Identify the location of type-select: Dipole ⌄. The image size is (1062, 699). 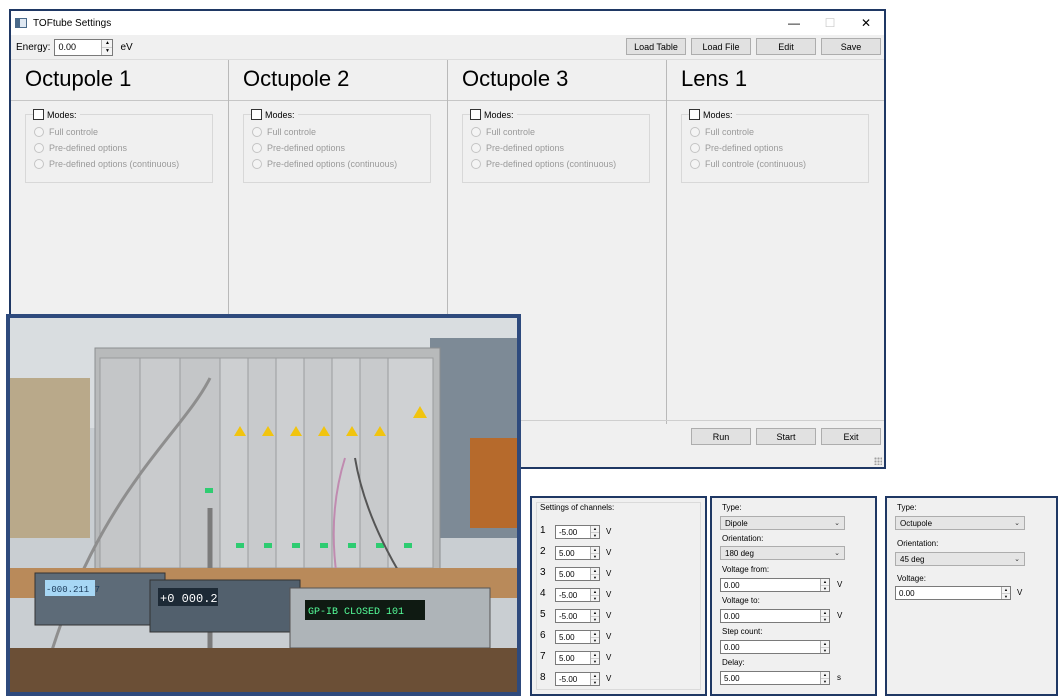
(782, 523).